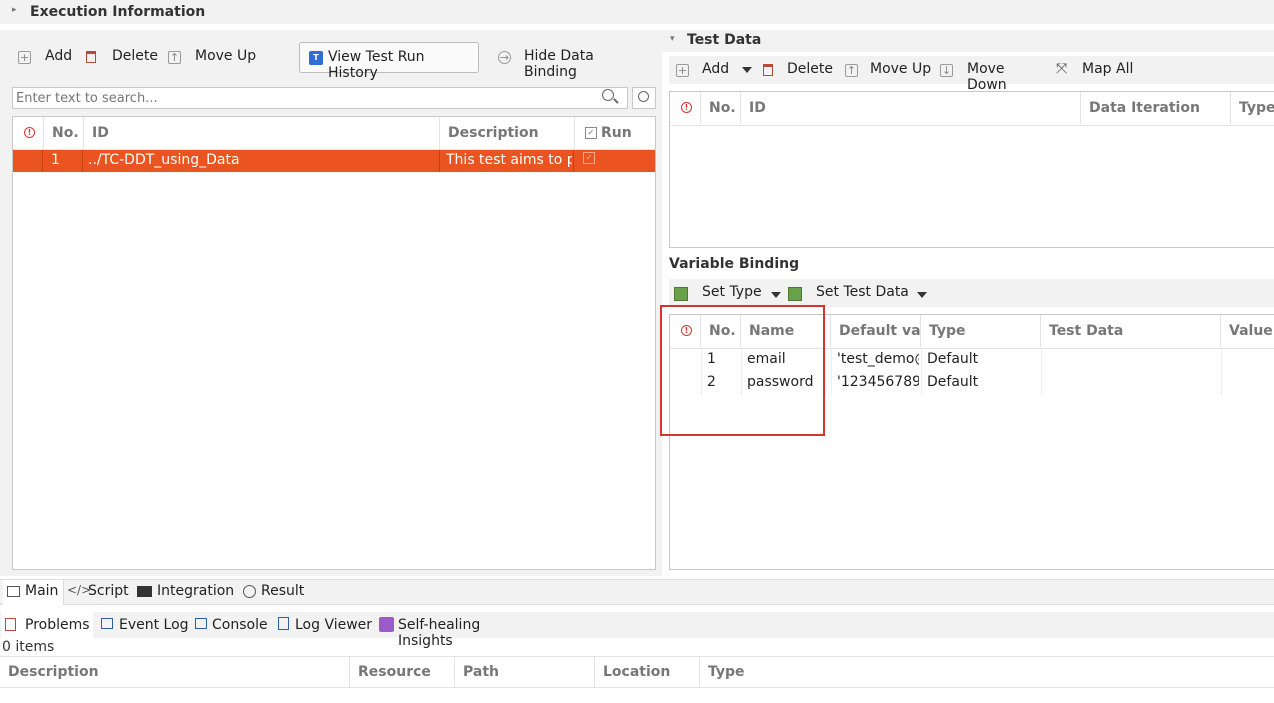  What do you see at coordinates (732, 292) in the screenshot?
I see `set-type-label: Set Type` at bounding box center [732, 292].